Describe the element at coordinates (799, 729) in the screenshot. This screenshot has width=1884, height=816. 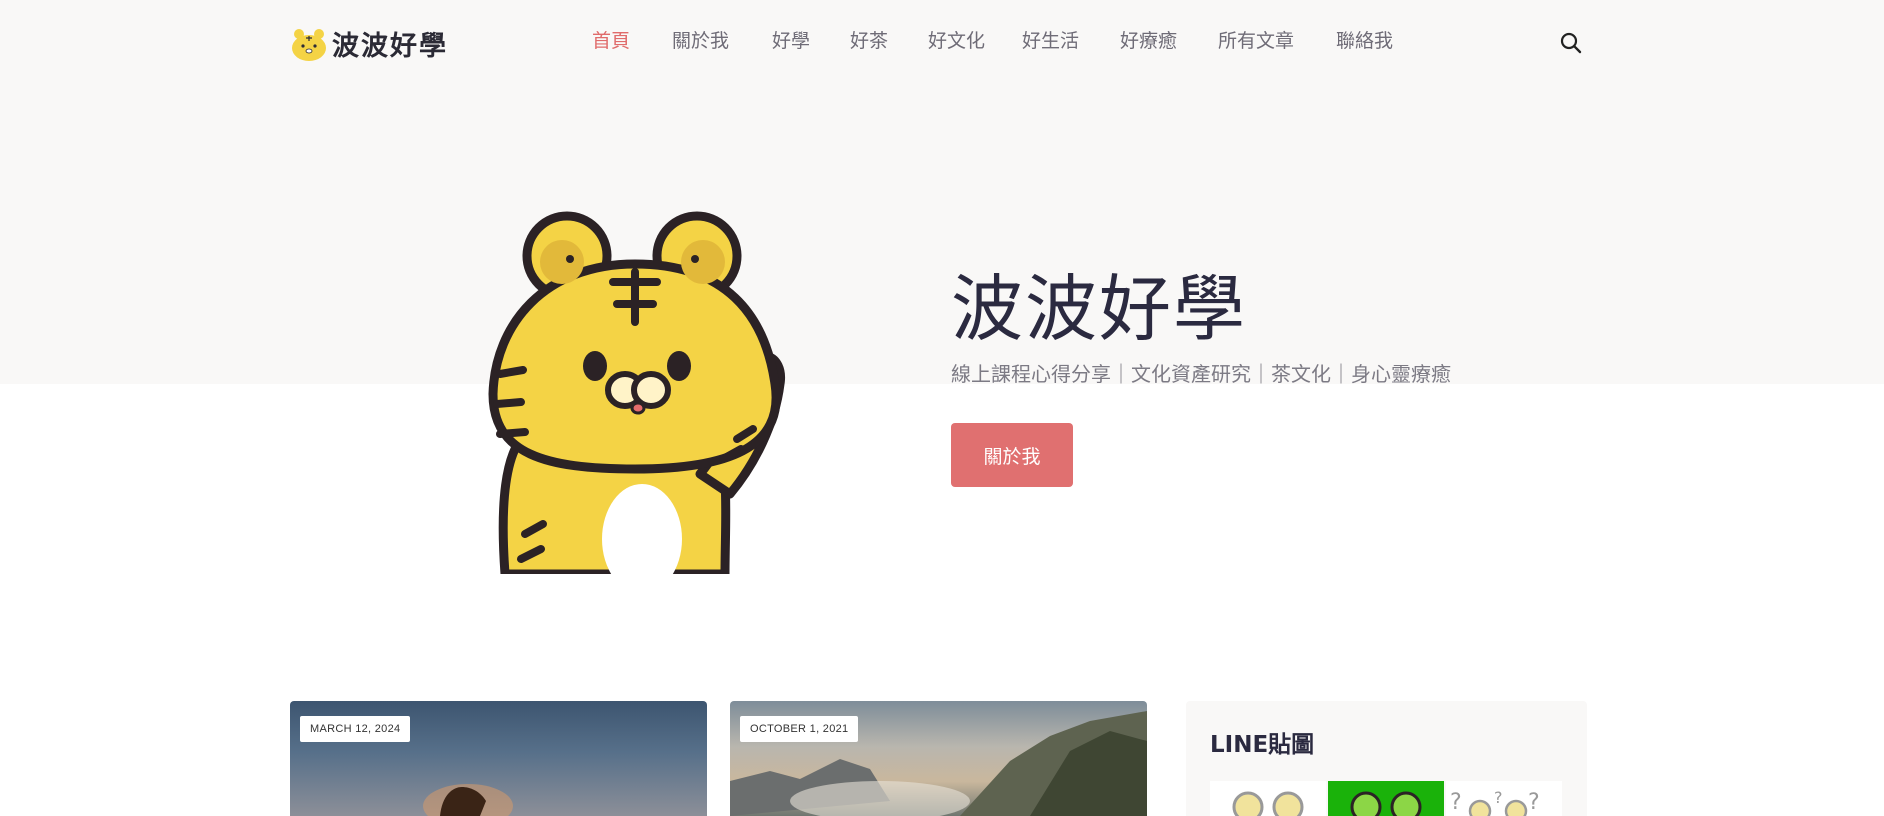
I see `post-date: OCTOBER 1, 2021` at that location.